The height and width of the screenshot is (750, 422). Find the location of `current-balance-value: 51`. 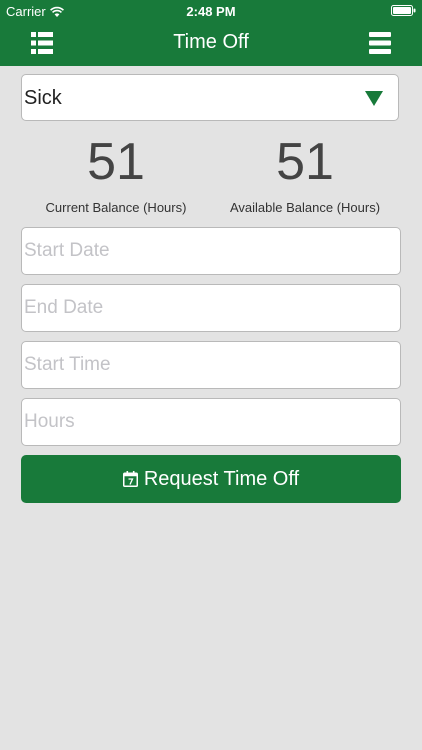

current-balance-value: 51 is located at coordinates (116, 162).